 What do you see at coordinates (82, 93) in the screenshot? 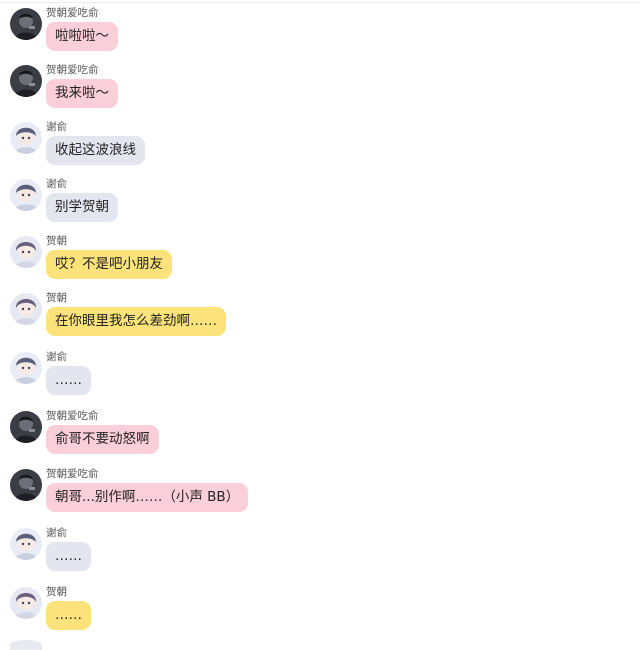
I see `message-bubble: 我来啦～` at bounding box center [82, 93].